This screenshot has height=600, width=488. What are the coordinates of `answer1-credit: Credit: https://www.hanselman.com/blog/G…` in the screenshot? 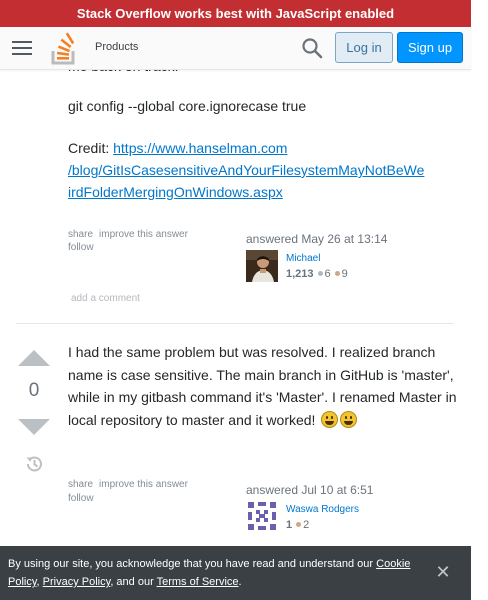 It's located at (268, 170).